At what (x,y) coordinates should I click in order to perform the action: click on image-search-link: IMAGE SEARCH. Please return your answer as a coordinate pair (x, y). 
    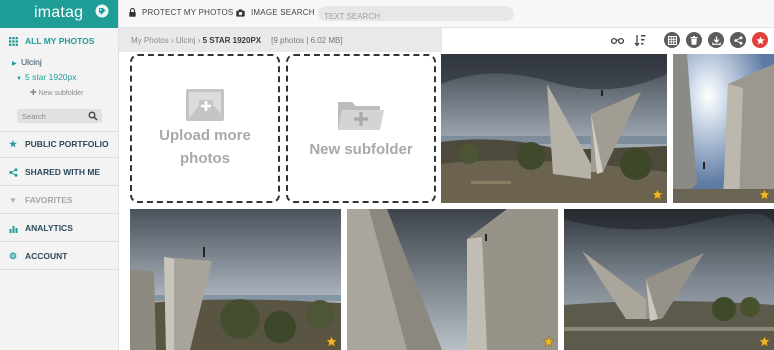
    Looking at the image, I should click on (275, 12).